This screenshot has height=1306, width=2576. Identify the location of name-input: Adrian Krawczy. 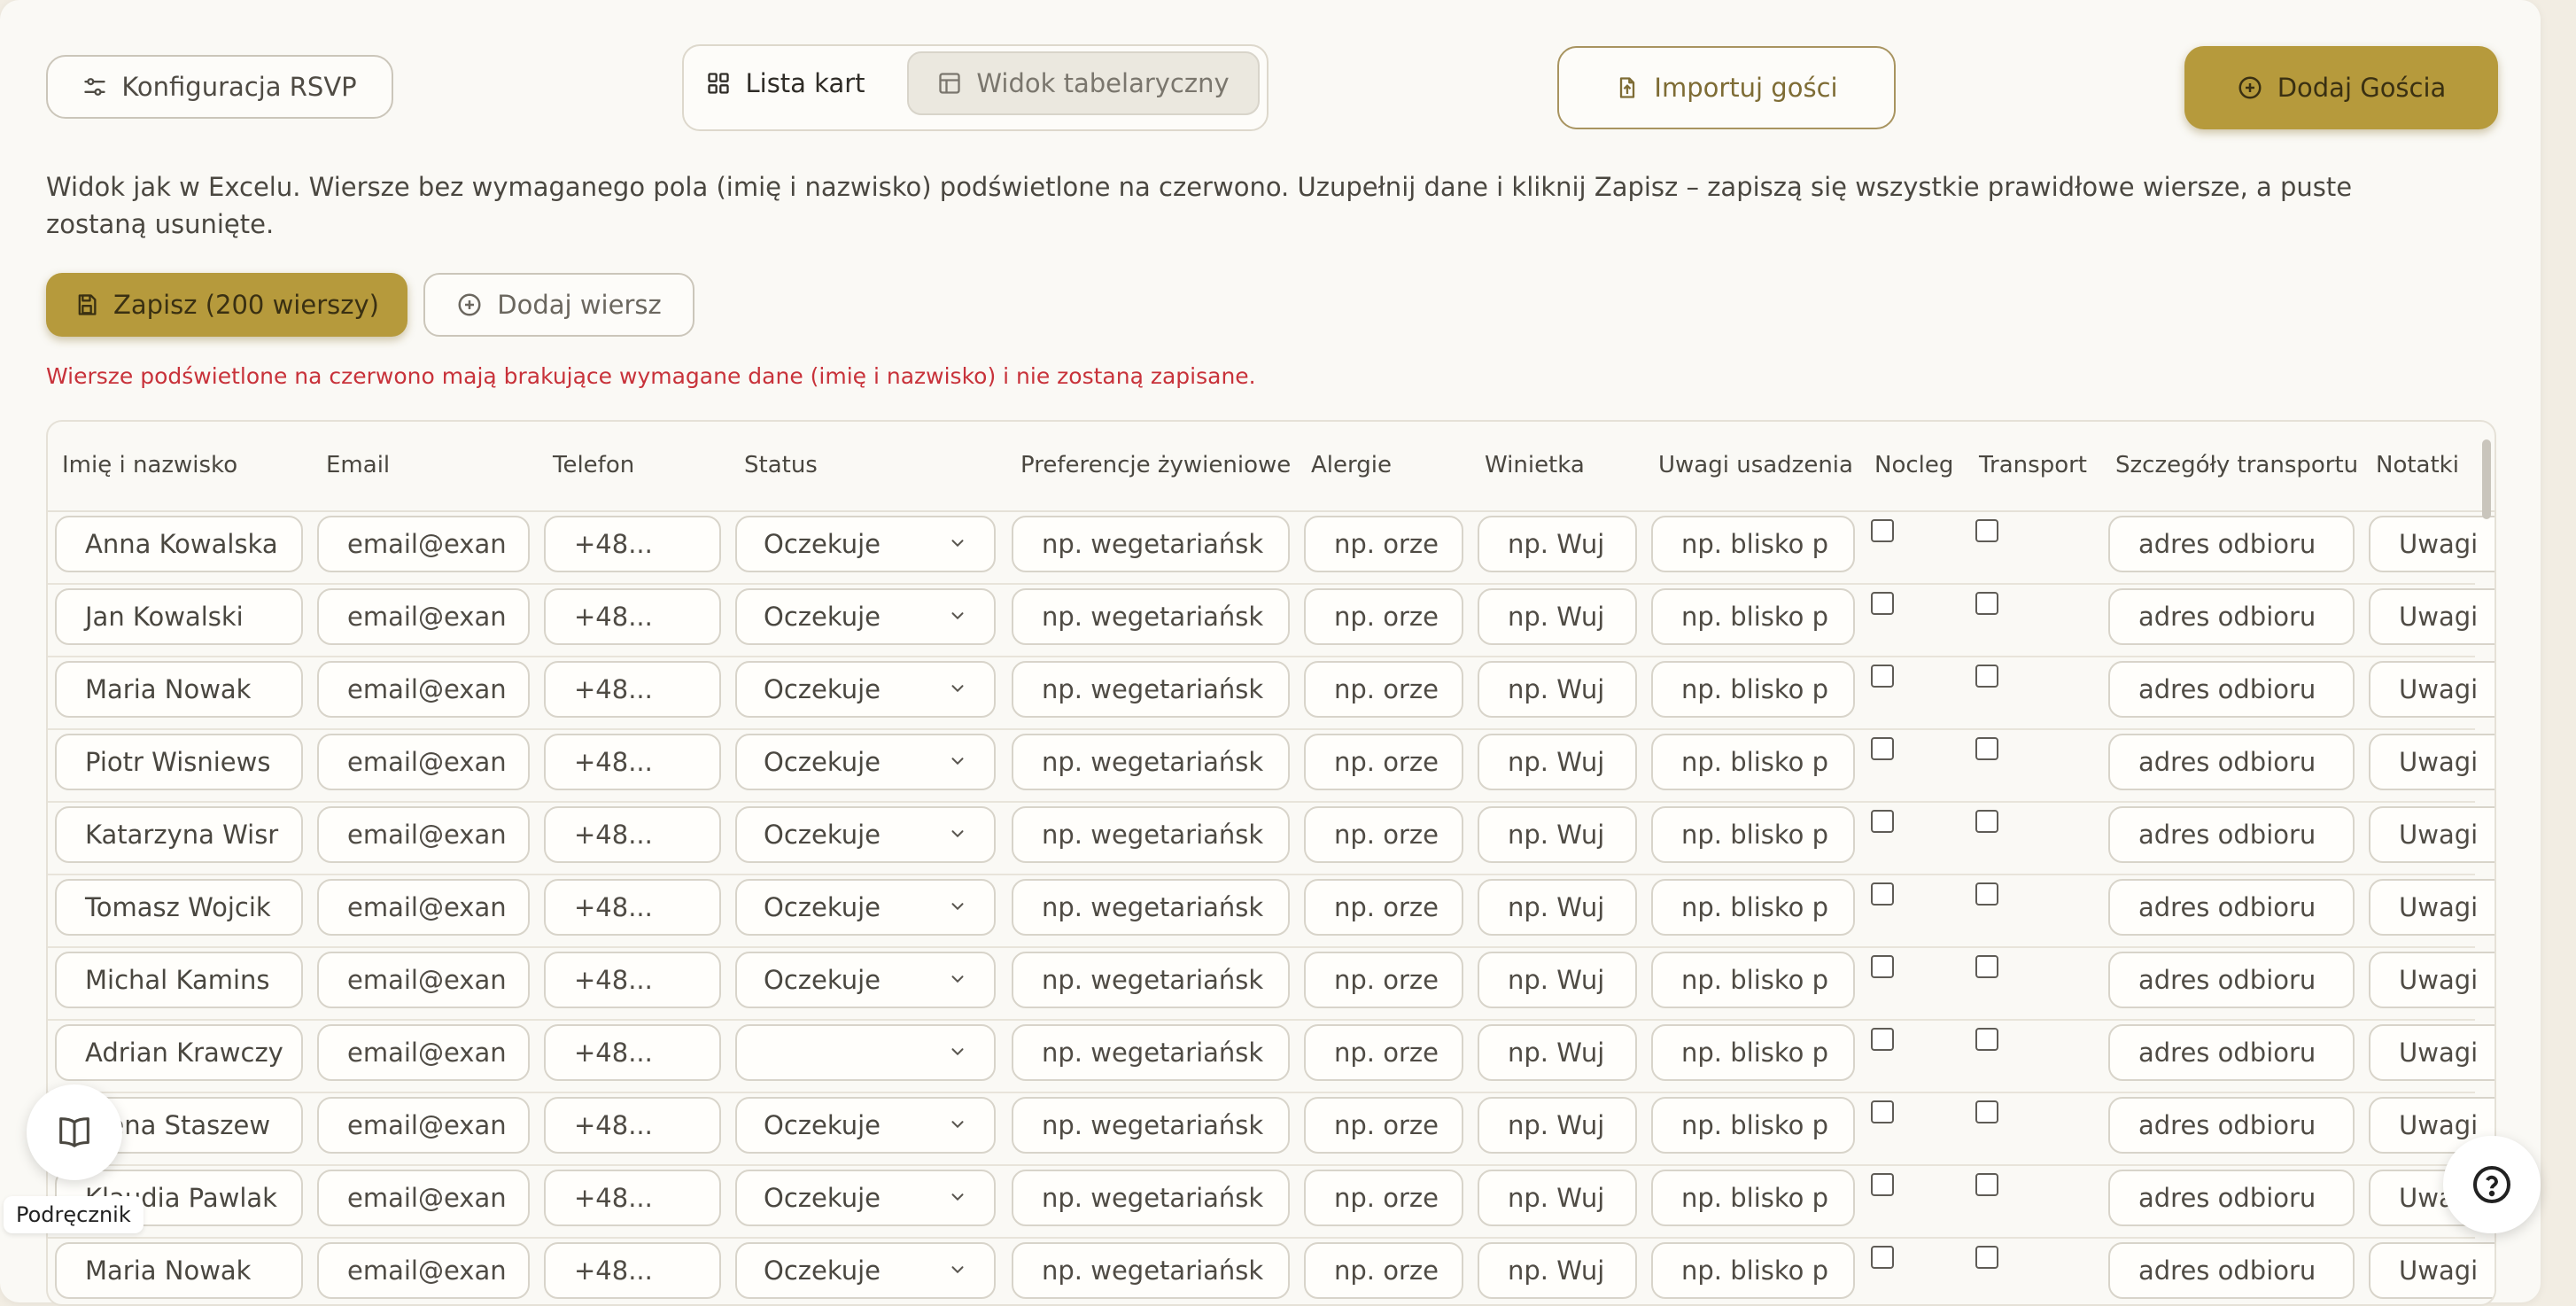
(179, 1052).